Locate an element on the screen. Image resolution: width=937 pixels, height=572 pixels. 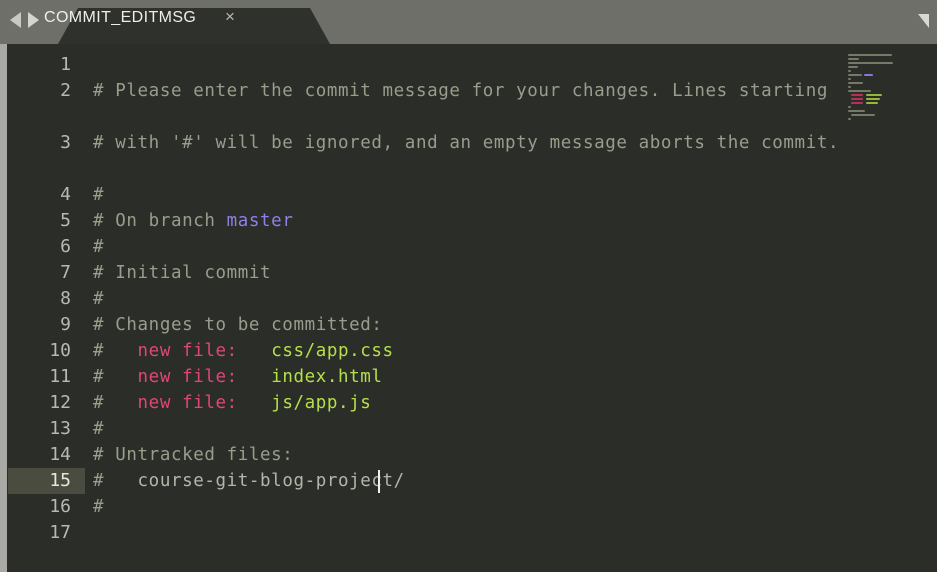
minimap is located at coordinates (871, 85).